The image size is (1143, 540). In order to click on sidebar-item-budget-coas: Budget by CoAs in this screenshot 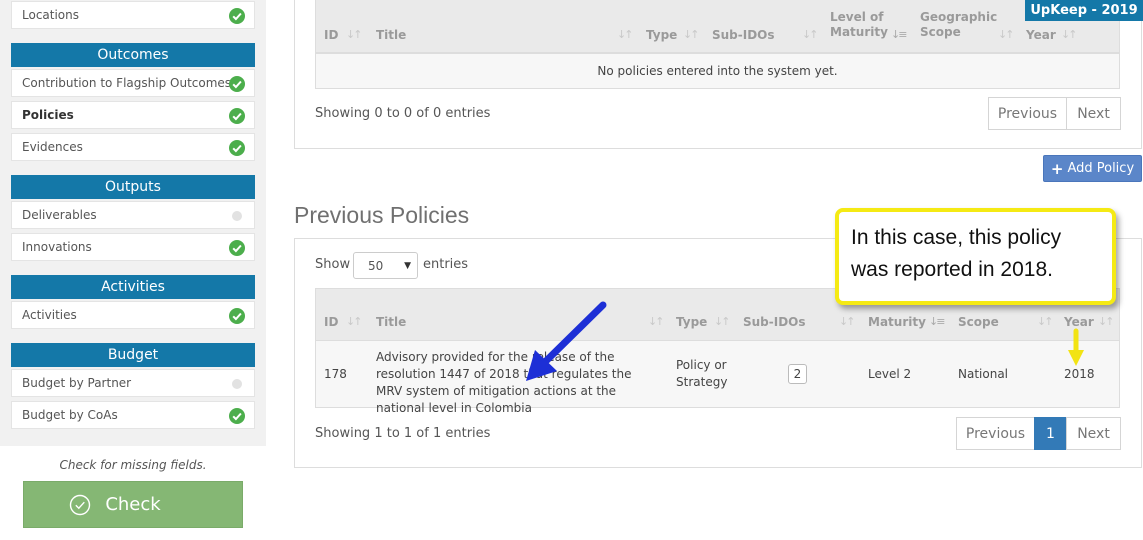, I will do `click(133, 415)`.